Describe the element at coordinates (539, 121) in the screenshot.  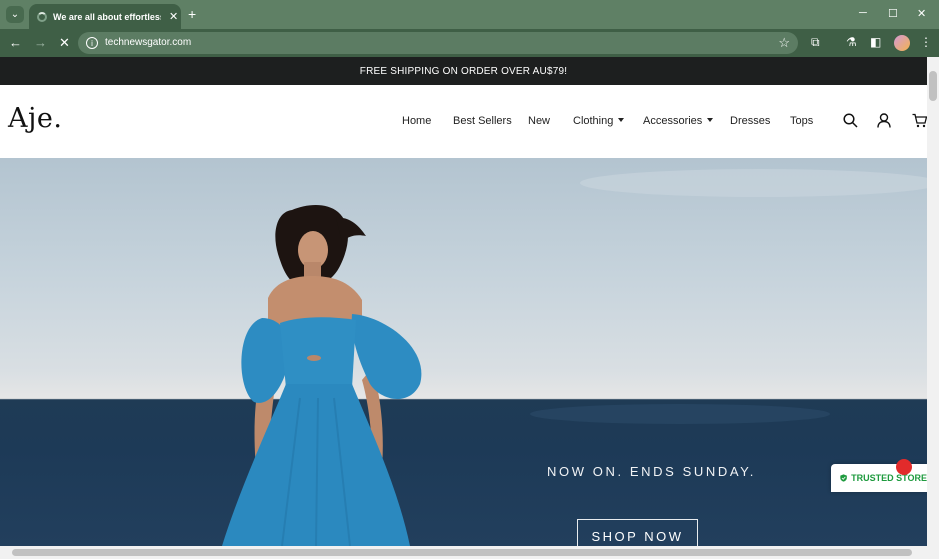
I see `nav-new: New` at that location.